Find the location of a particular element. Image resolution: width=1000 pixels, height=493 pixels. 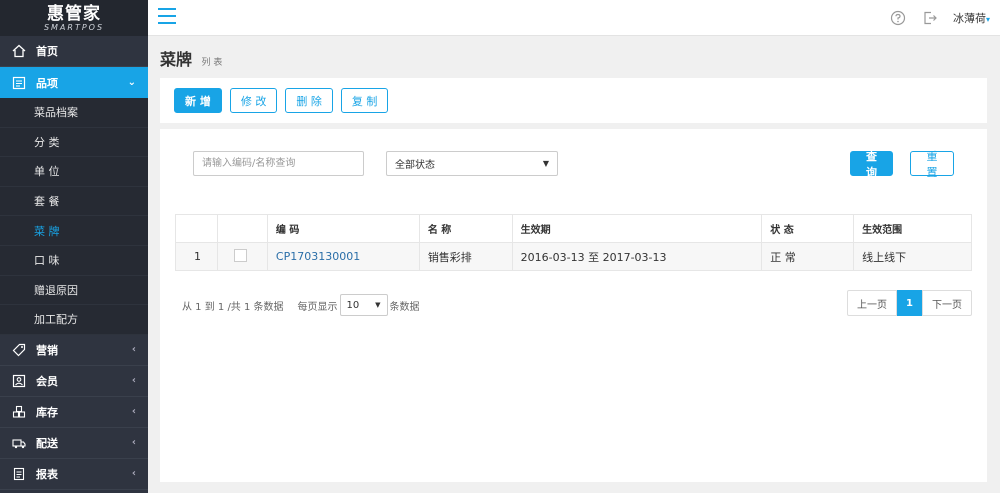

sidebar-subitem-dish-archive: 菜品档案 is located at coordinates (74, 113).